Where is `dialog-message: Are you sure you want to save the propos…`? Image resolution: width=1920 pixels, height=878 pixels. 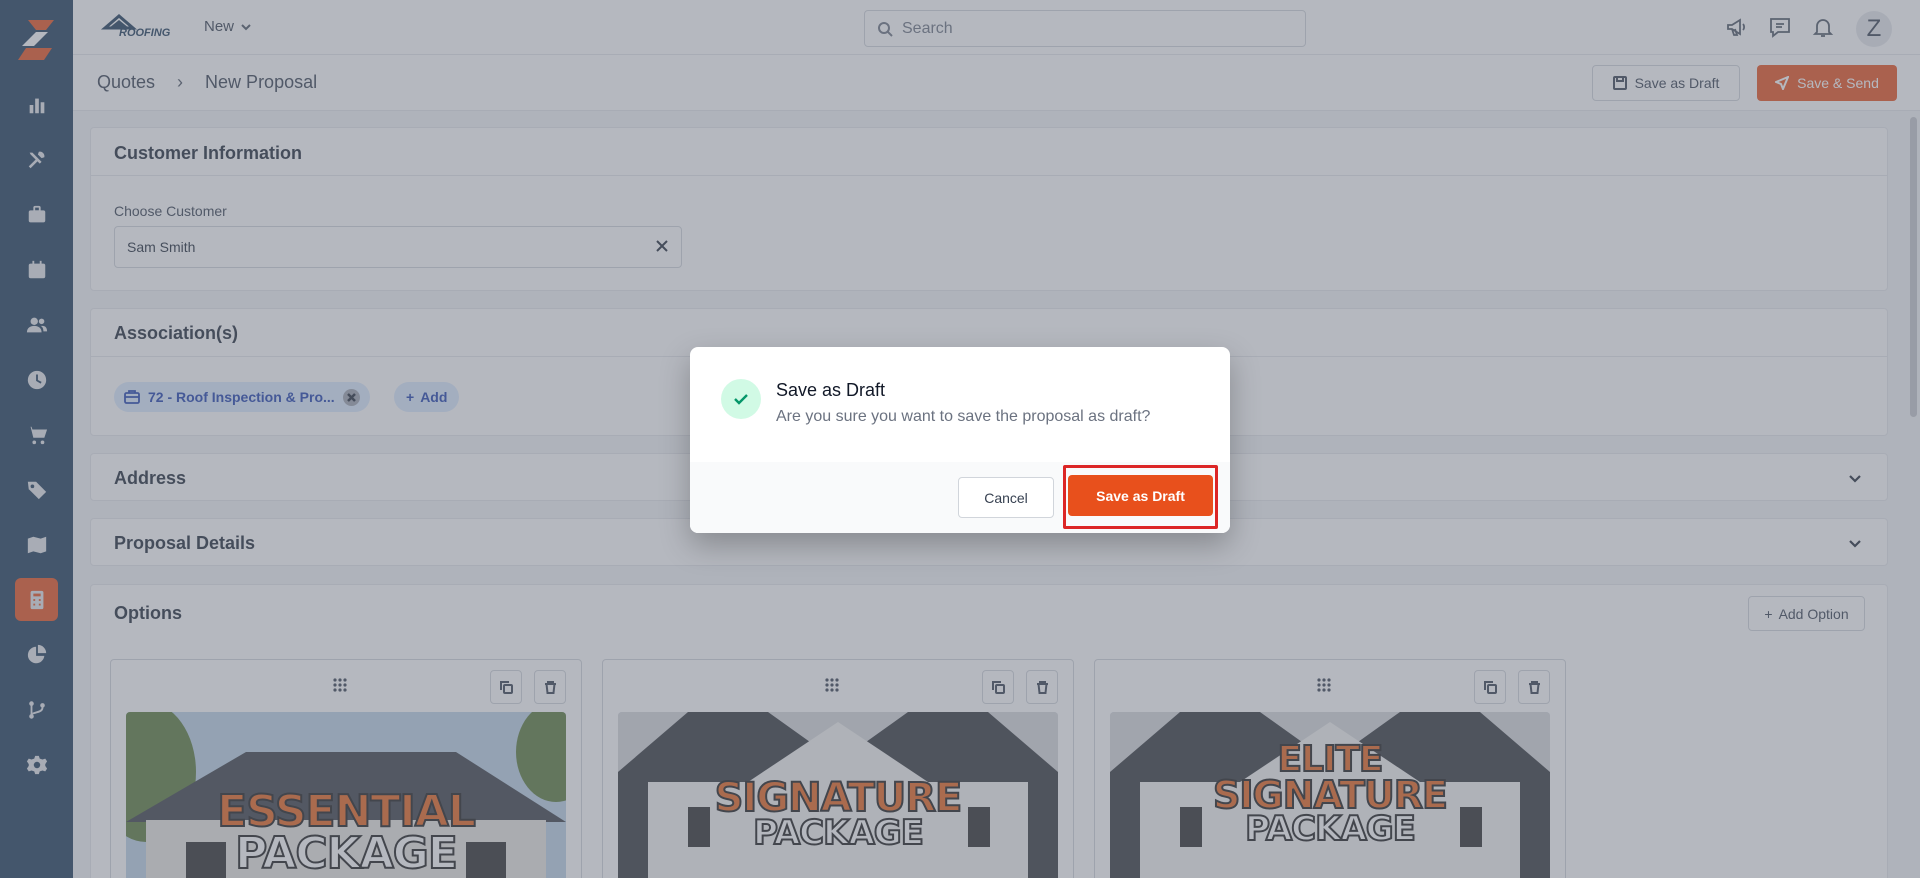 dialog-message: Are you sure you want to save the propos… is located at coordinates (963, 416).